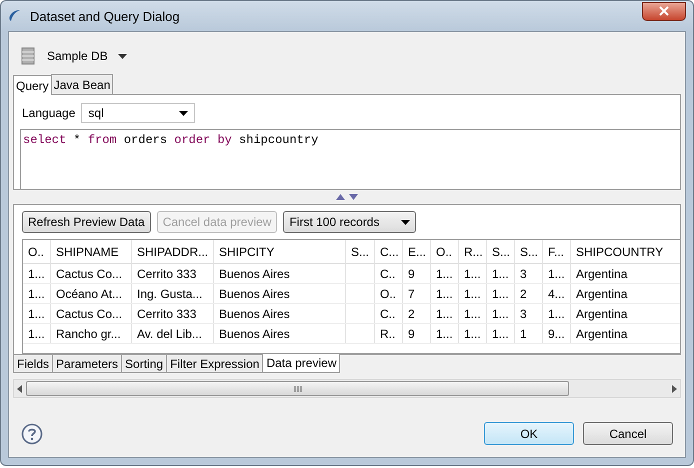  I want to click on close-button, so click(664, 11).